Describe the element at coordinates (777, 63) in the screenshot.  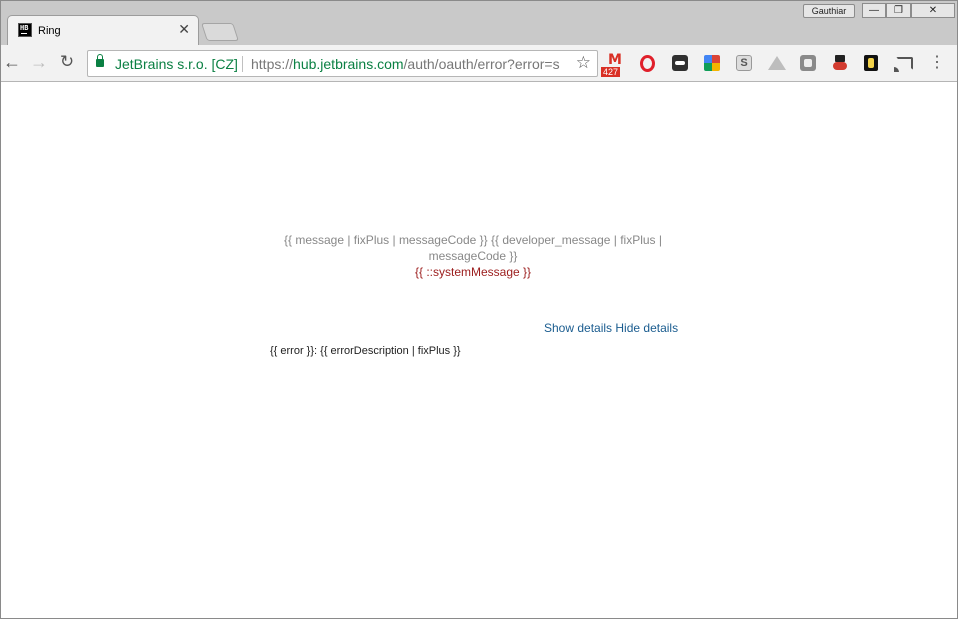
I see `google-drive-icon` at that location.